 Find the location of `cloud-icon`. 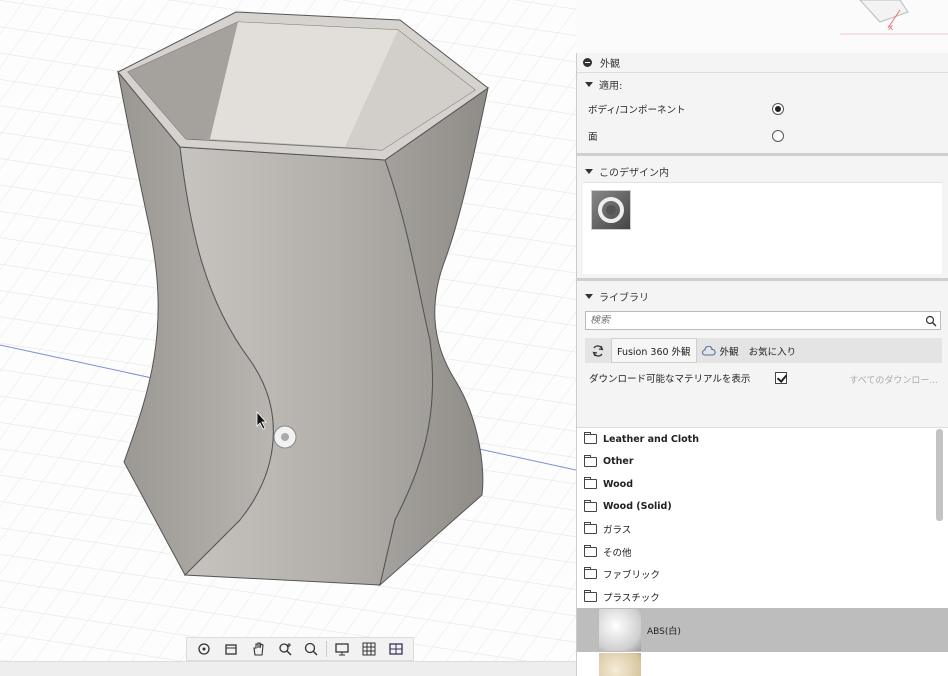

cloud-icon is located at coordinates (708, 350).